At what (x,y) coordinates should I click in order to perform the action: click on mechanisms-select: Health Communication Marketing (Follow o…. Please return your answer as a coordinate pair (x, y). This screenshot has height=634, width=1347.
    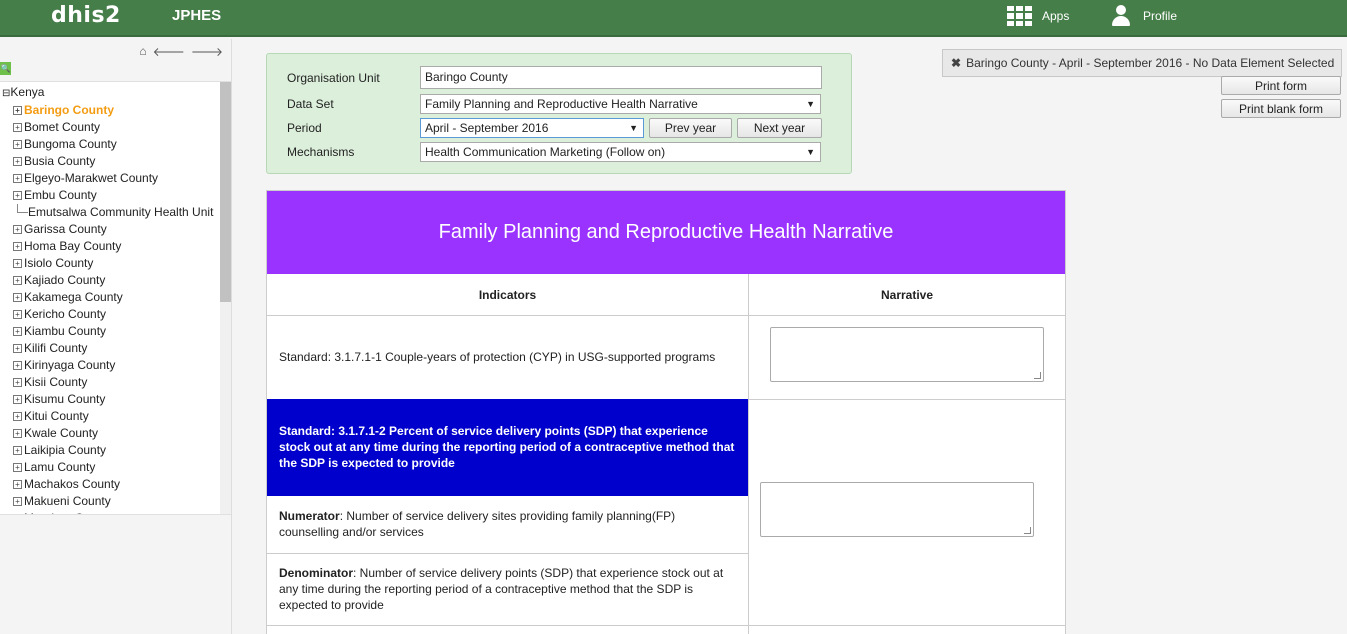
    Looking at the image, I should click on (620, 152).